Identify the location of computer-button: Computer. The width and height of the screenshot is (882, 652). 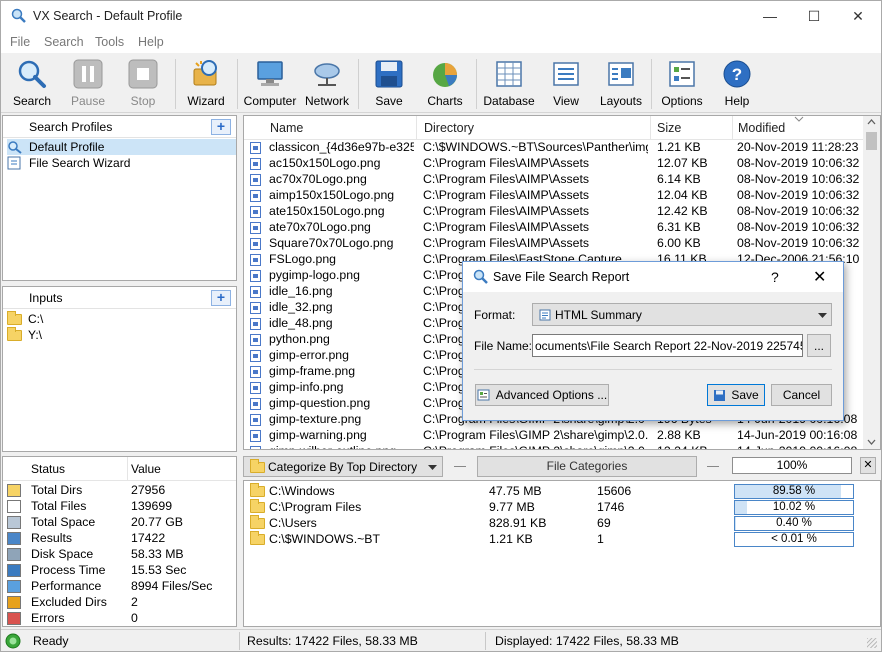
(270, 84).